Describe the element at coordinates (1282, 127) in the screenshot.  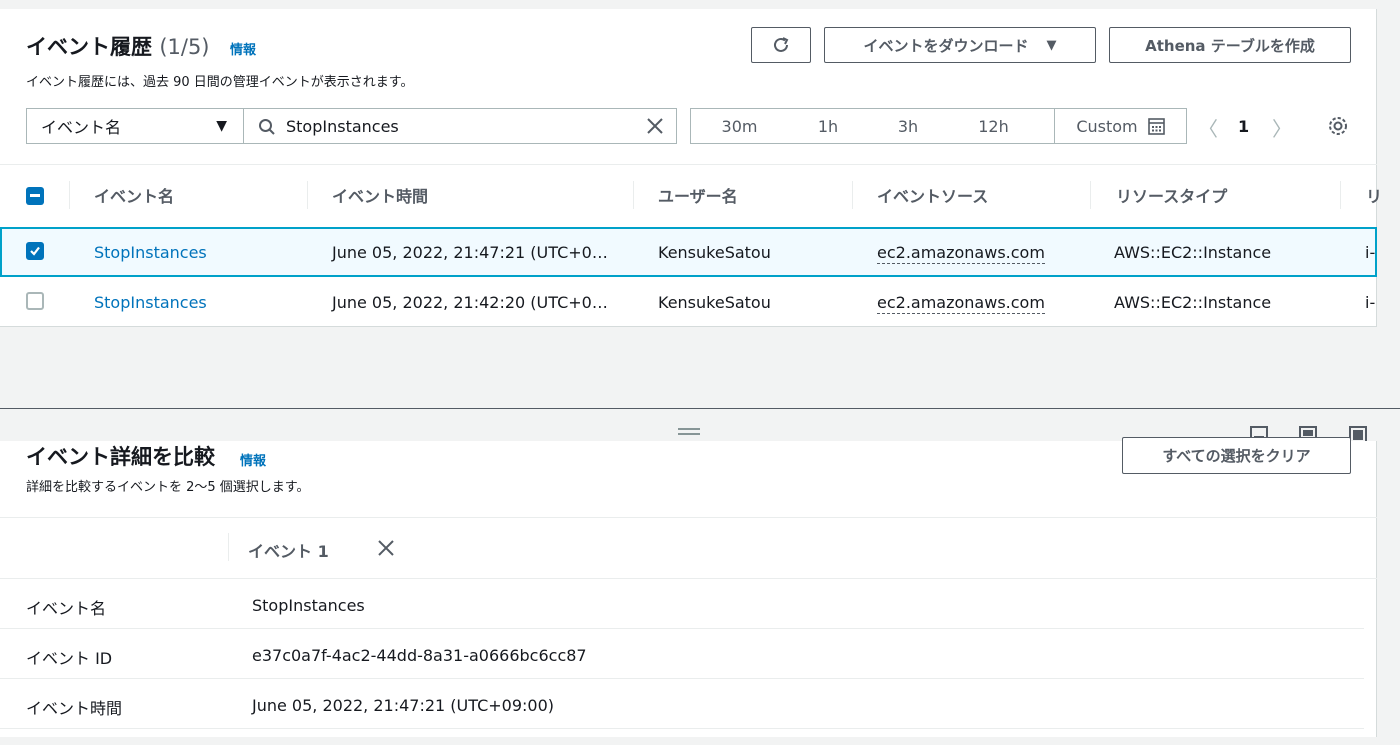
I see `next-page-icon: 〉` at that location.